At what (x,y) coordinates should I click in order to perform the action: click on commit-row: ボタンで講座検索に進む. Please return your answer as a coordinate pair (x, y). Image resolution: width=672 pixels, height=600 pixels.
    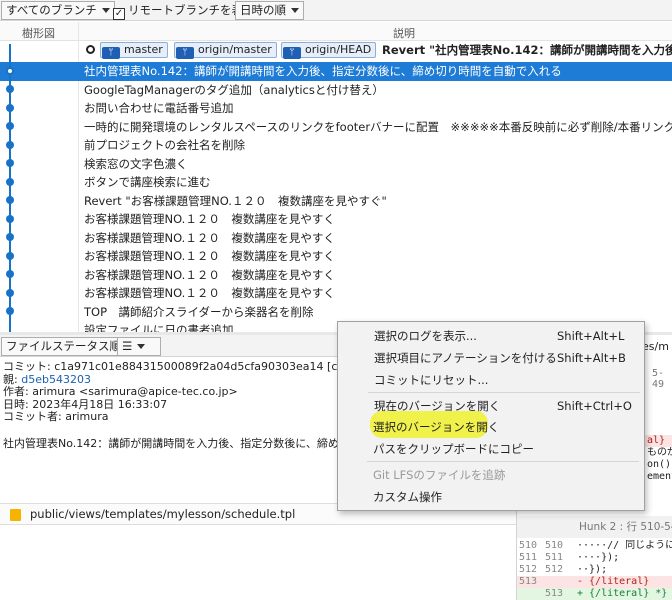
    Looking at the image, I should click on (336, 182).